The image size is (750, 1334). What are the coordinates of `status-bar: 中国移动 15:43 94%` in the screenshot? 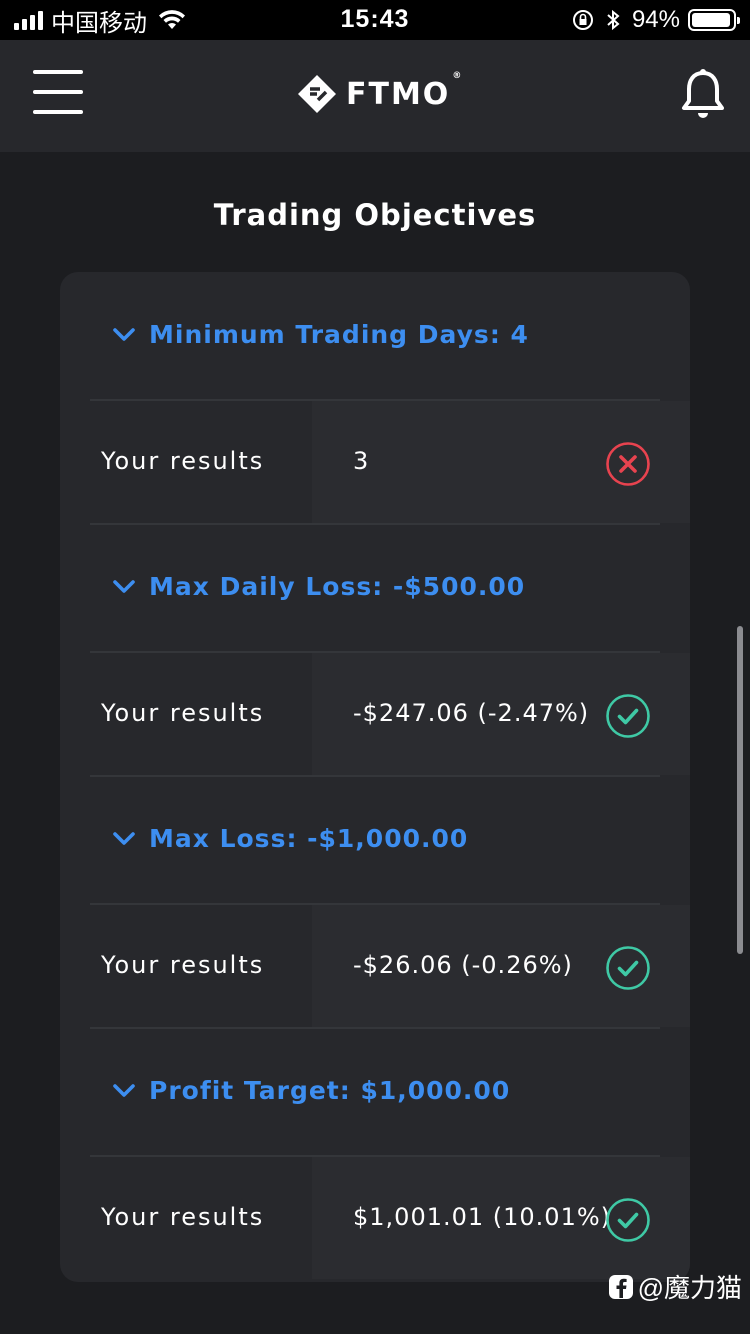 It's located at (375, 20).